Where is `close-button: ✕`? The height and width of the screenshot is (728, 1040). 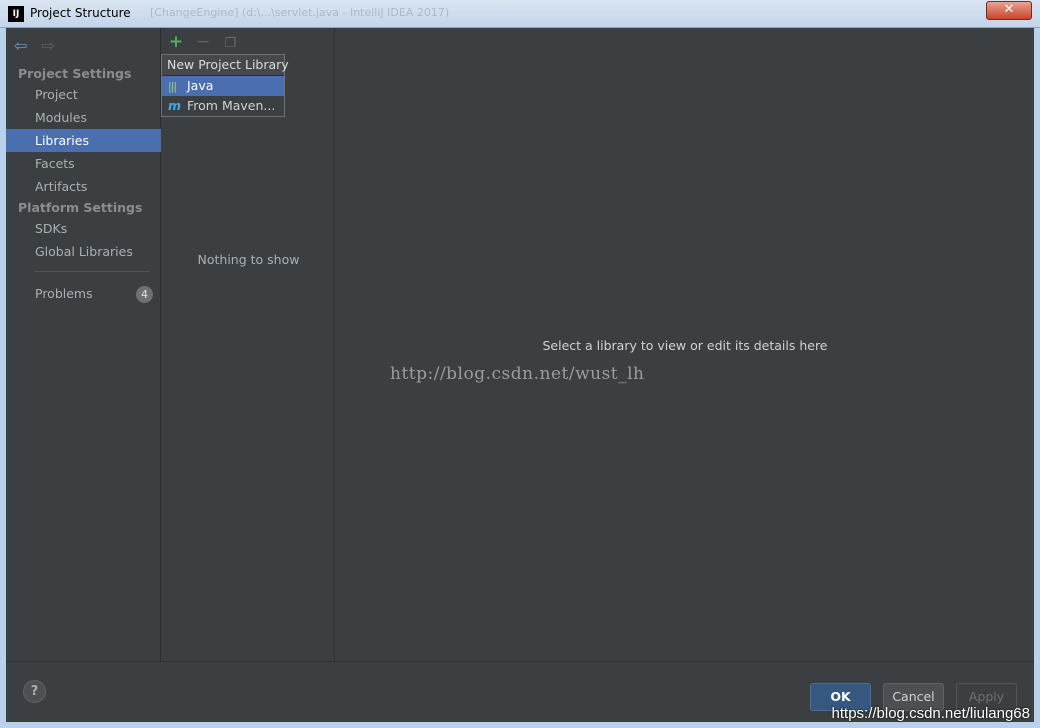
close-button: ✕ is located at coordinates (1009, 10).